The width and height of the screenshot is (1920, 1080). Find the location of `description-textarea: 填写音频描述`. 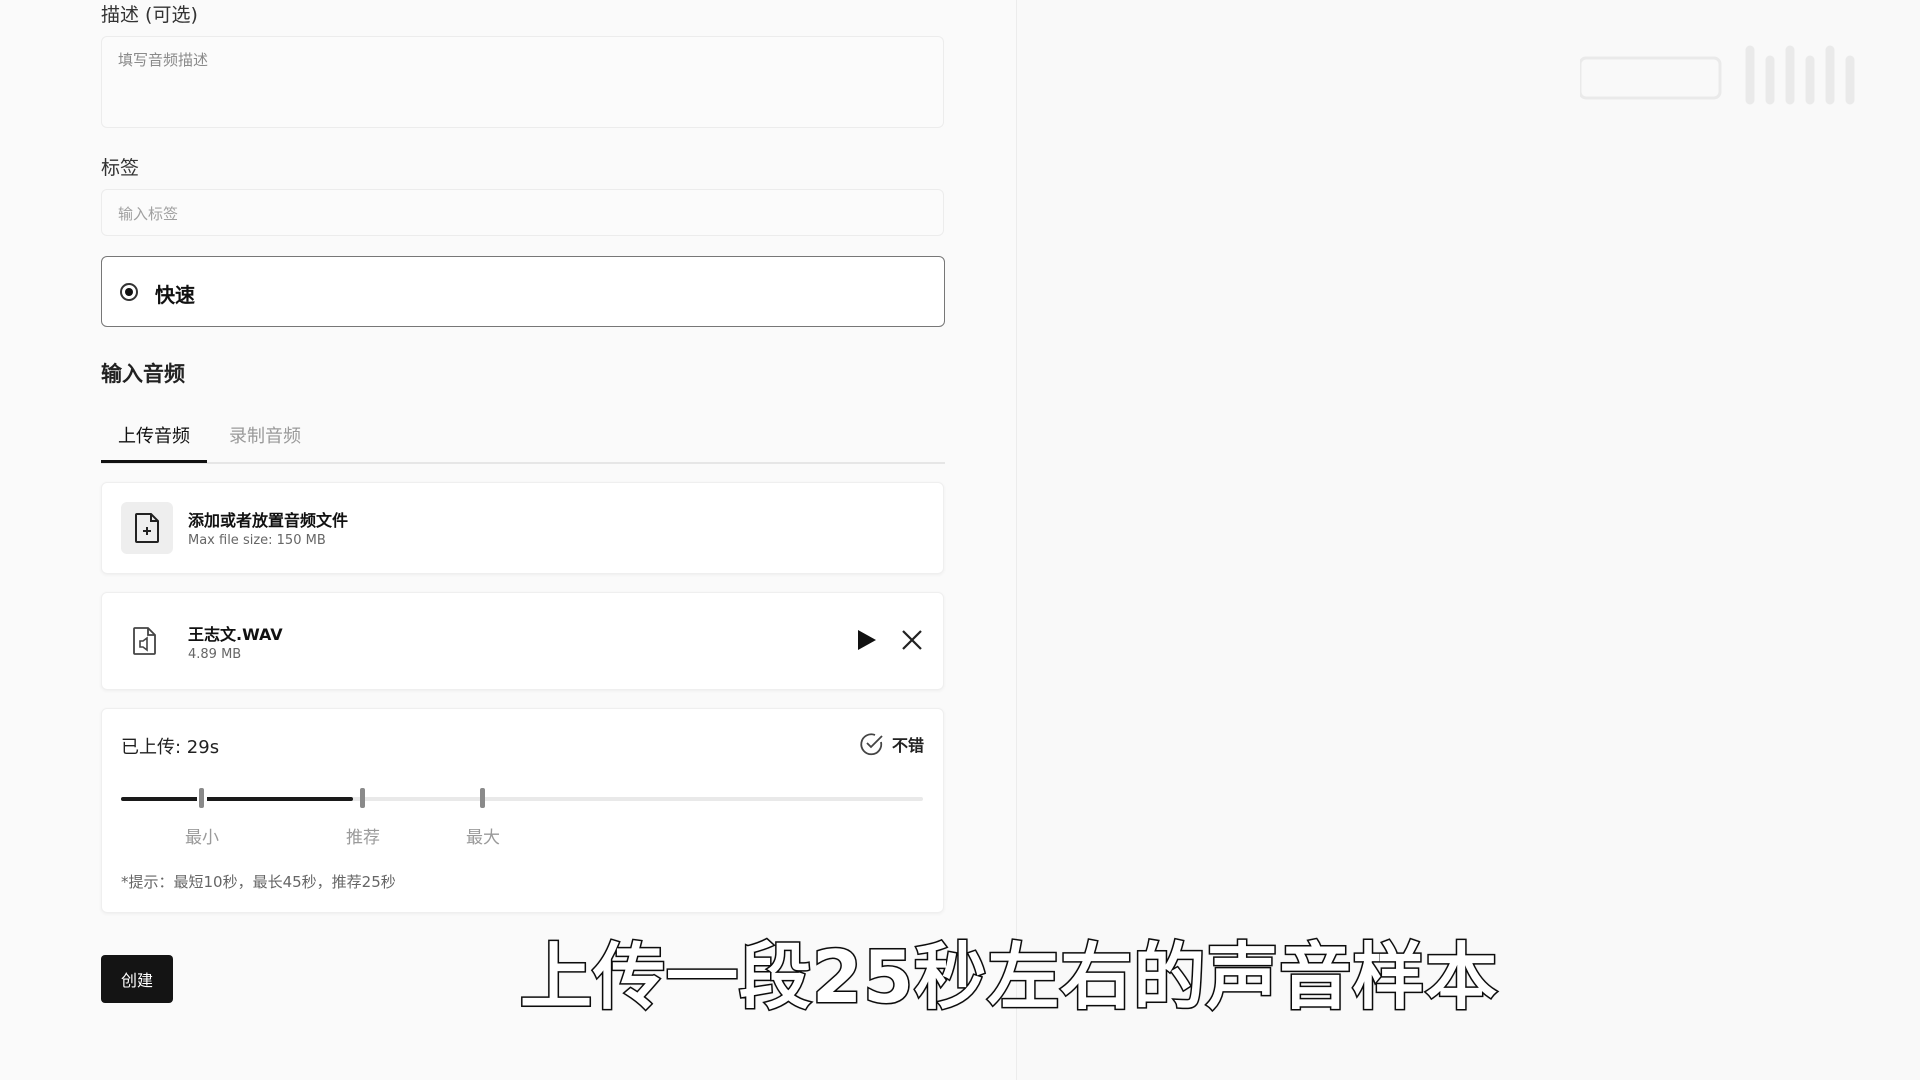

description-textarea: 填写音频描述 is located at coordinates (522, 82).